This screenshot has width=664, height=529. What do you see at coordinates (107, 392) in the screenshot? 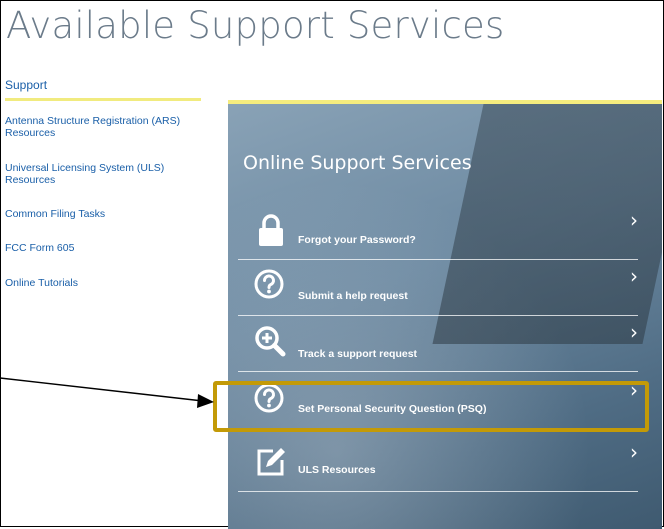
I see `pointer-arrow` at bounding box center [107, 392].